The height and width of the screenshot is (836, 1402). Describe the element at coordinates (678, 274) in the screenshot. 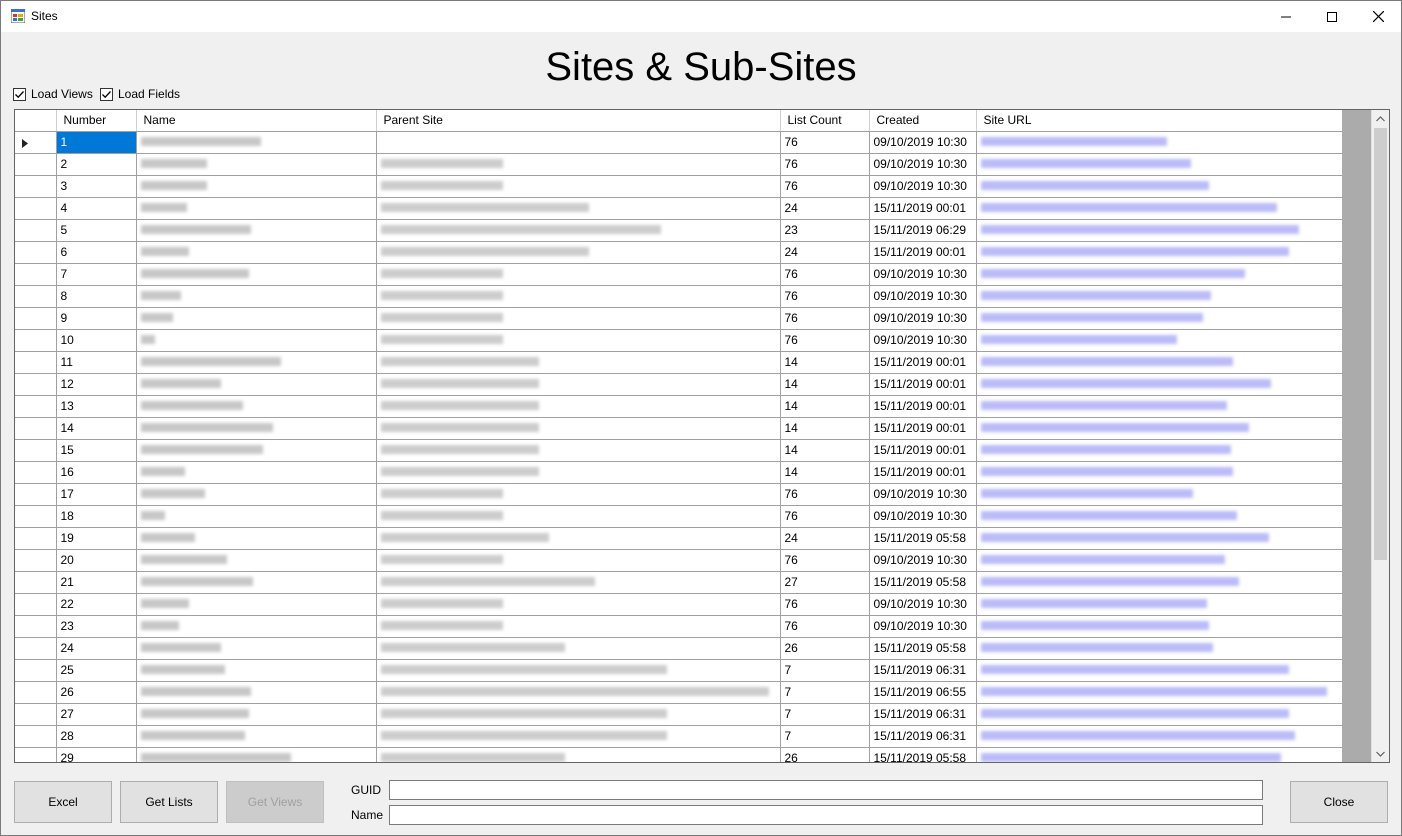

I see `table-row: 7 76 09/10/2019 10:30` at that location.